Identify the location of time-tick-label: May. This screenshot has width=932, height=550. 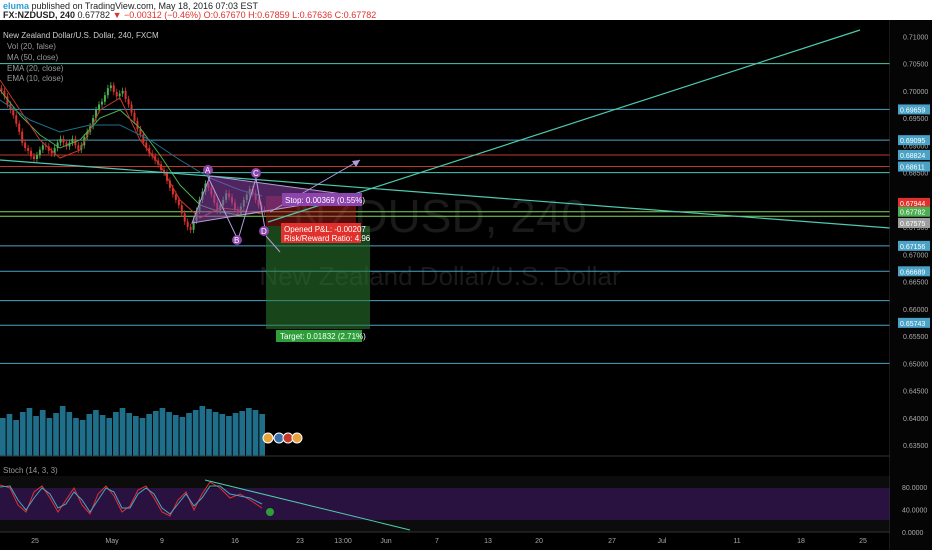
(112, 541).